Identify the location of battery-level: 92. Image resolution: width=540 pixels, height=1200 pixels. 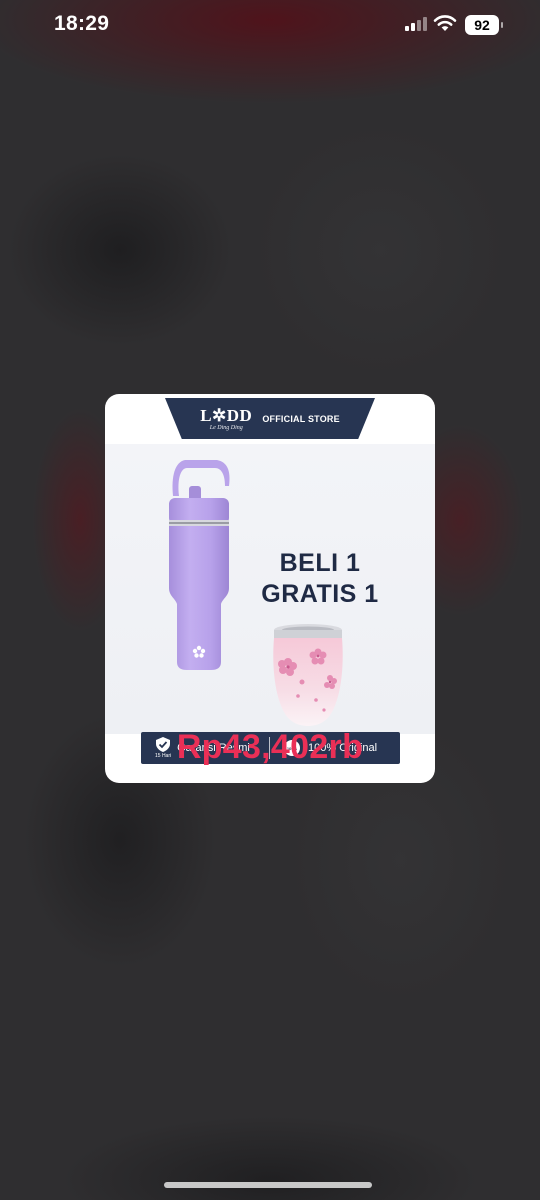
(482, 25).